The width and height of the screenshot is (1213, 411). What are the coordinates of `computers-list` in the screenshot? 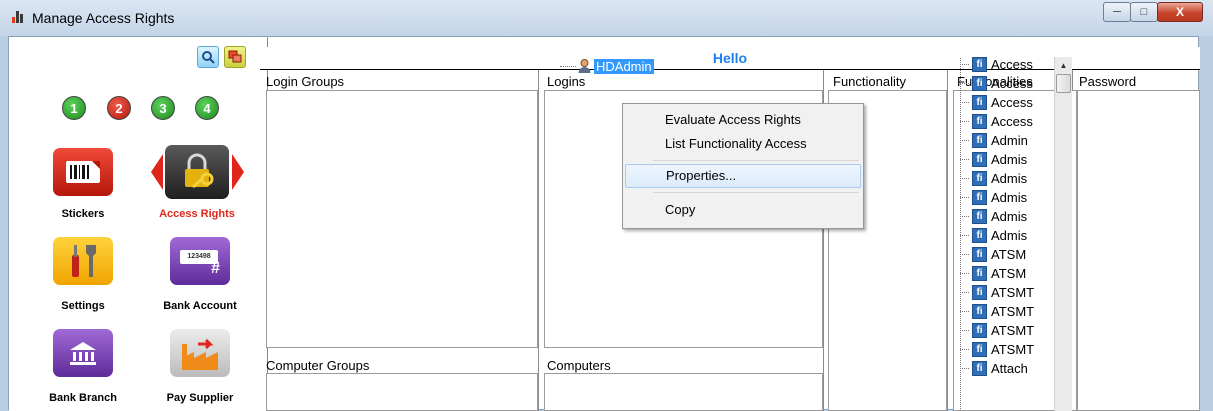 It's located at (683, 392).